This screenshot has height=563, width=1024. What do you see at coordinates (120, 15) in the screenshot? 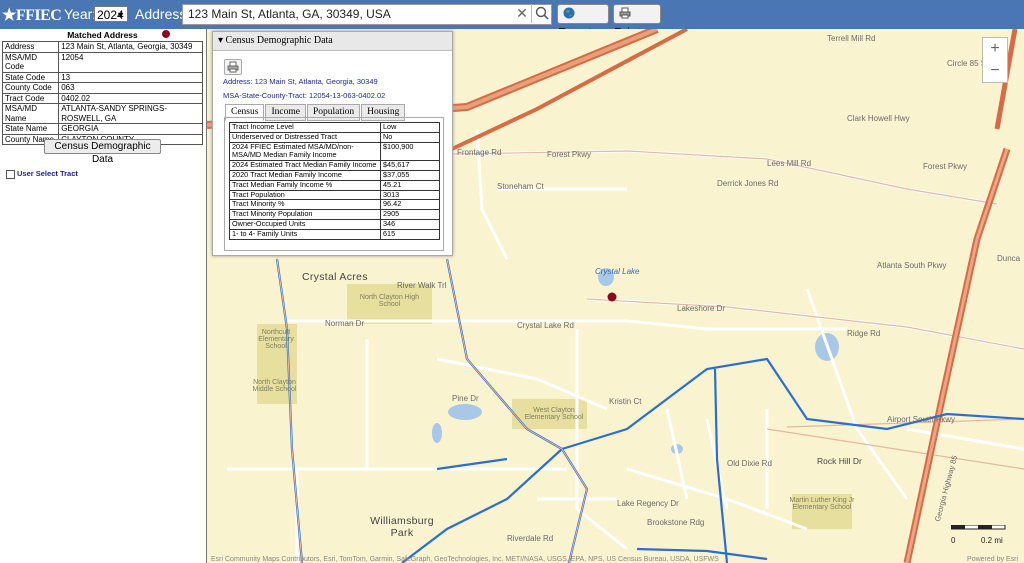
I see `chevron-down-icon: ▼` at bounding box center [120, 15].